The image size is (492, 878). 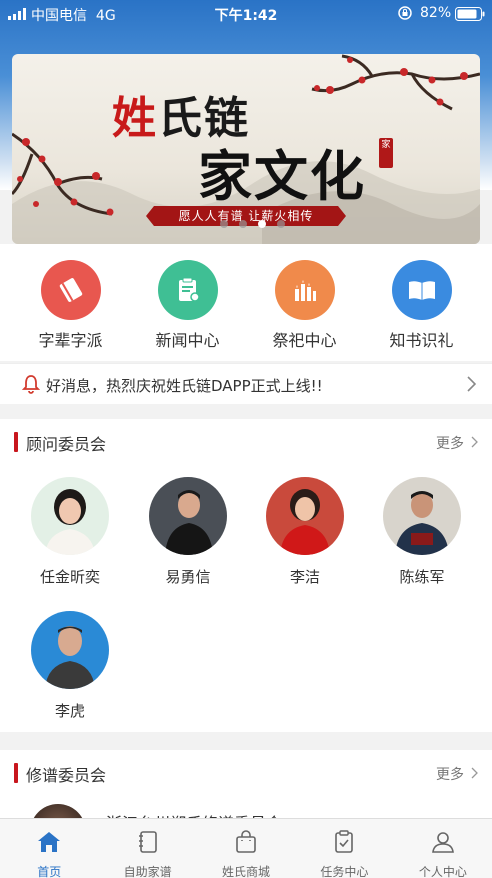 I want to click on person-icon, so click(x=442, y=842).